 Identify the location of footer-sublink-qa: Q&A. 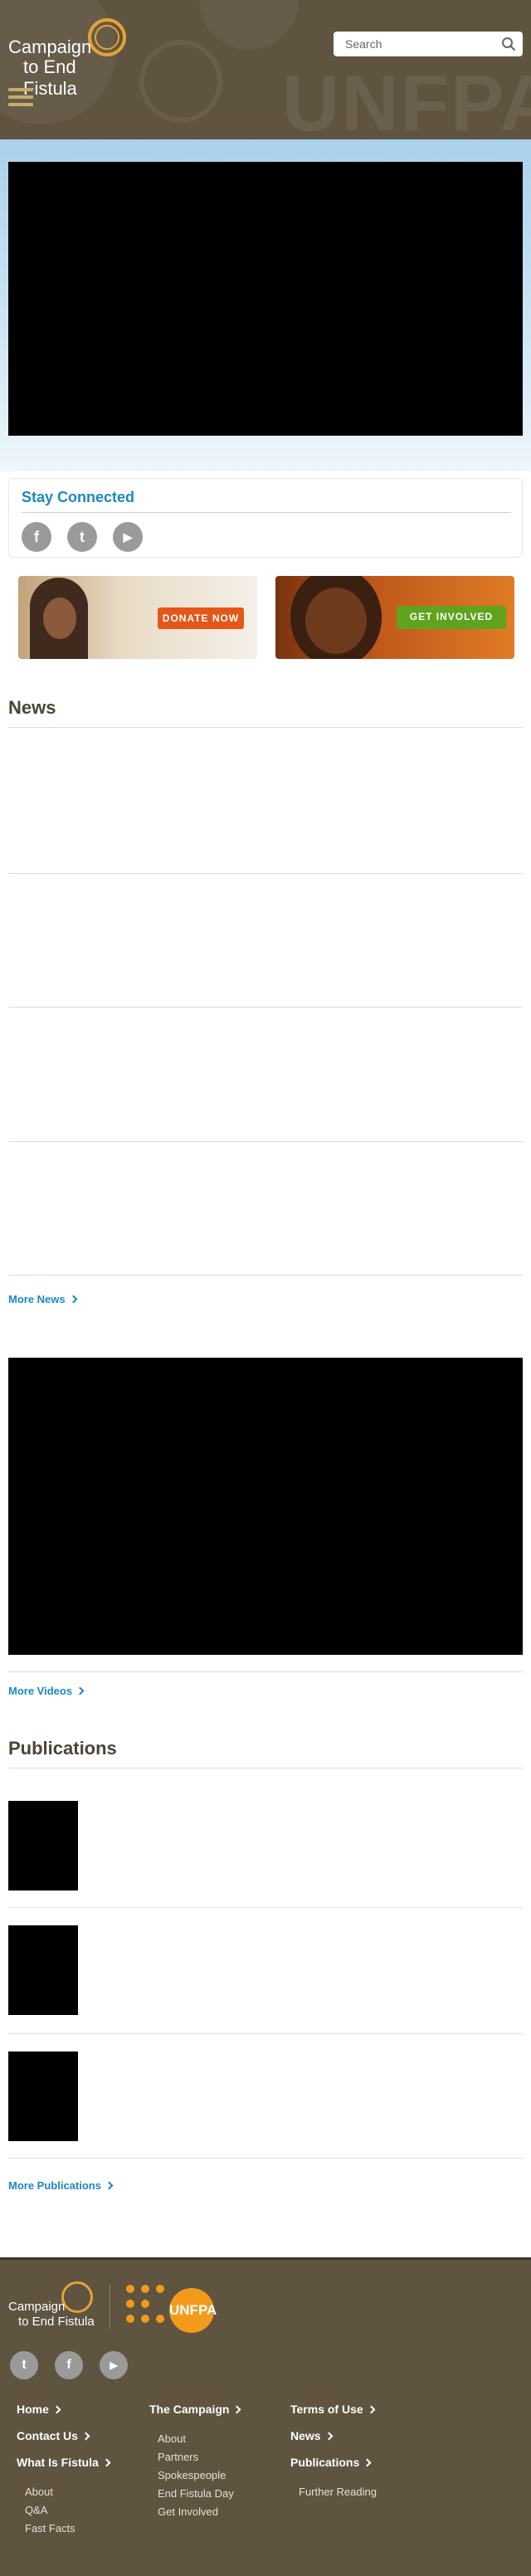
(36, 2510).